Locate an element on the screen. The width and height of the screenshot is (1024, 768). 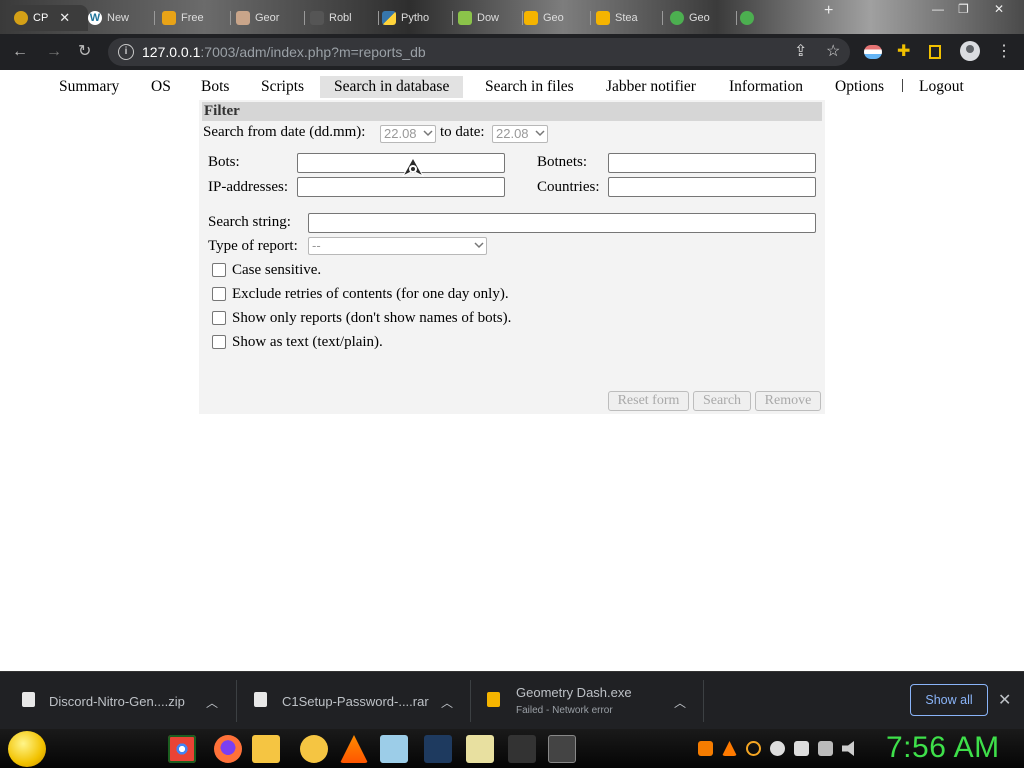
tab-cp: CP ✕ is located at coordinates (48, 18).